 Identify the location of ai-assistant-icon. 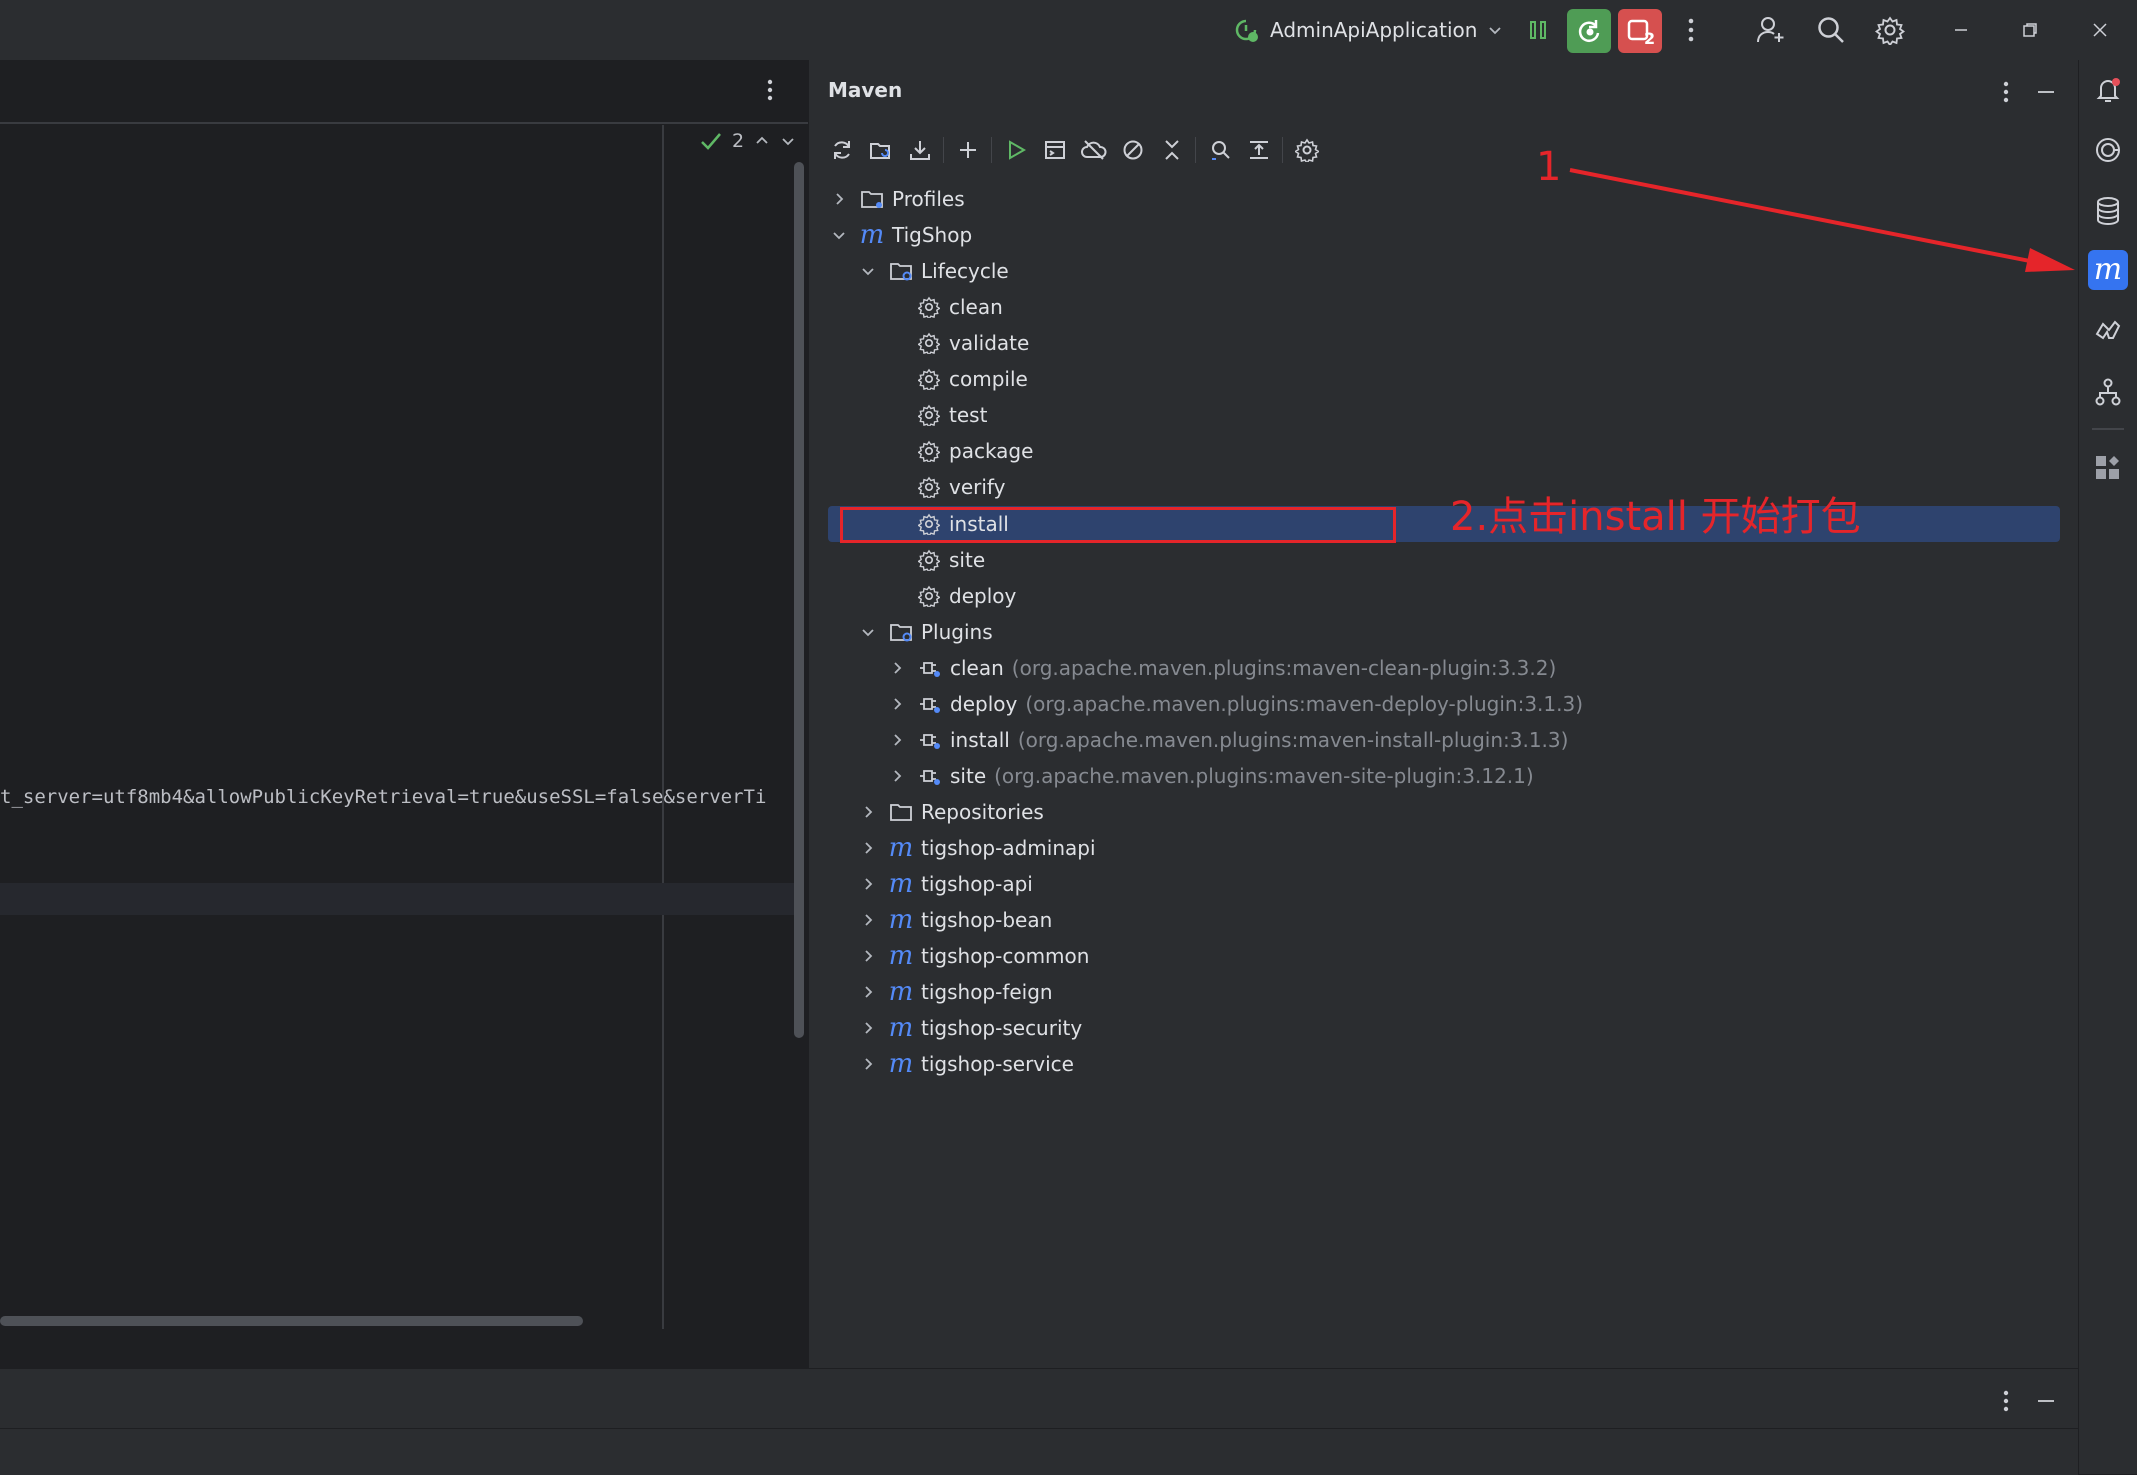
(2108, 150).